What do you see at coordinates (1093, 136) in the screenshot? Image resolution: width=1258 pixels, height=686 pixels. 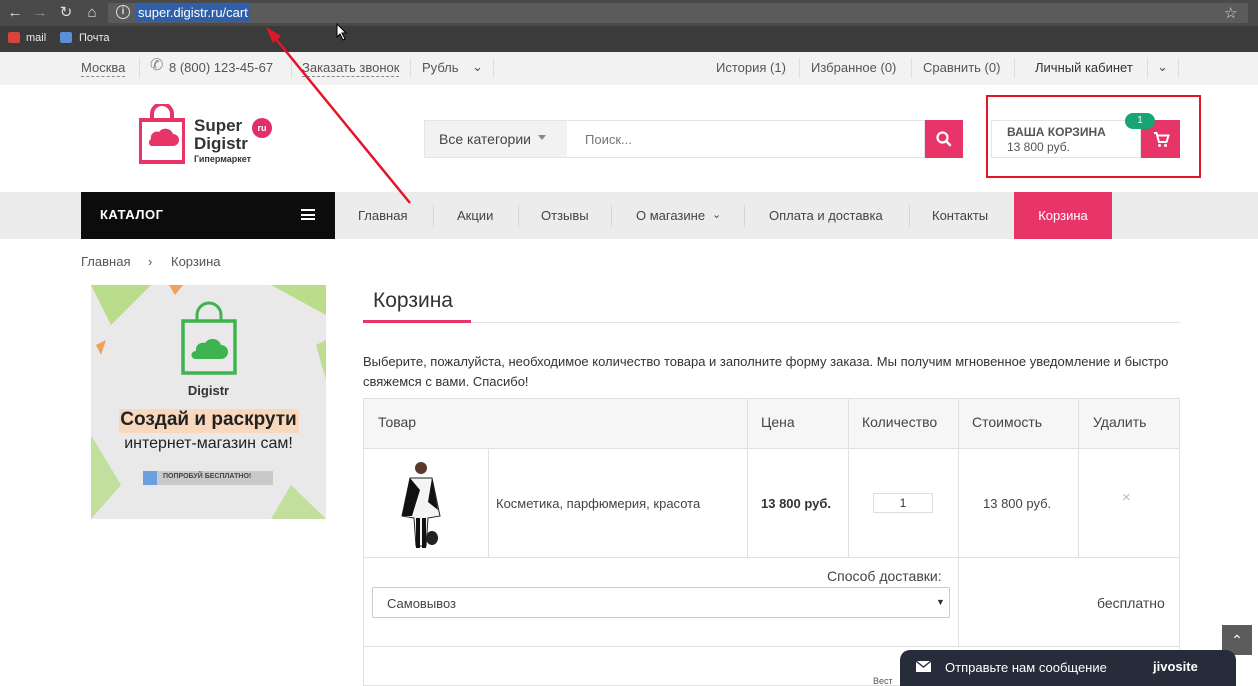 I see `annotation-highlight-box` at bounding box center [1093, 136].